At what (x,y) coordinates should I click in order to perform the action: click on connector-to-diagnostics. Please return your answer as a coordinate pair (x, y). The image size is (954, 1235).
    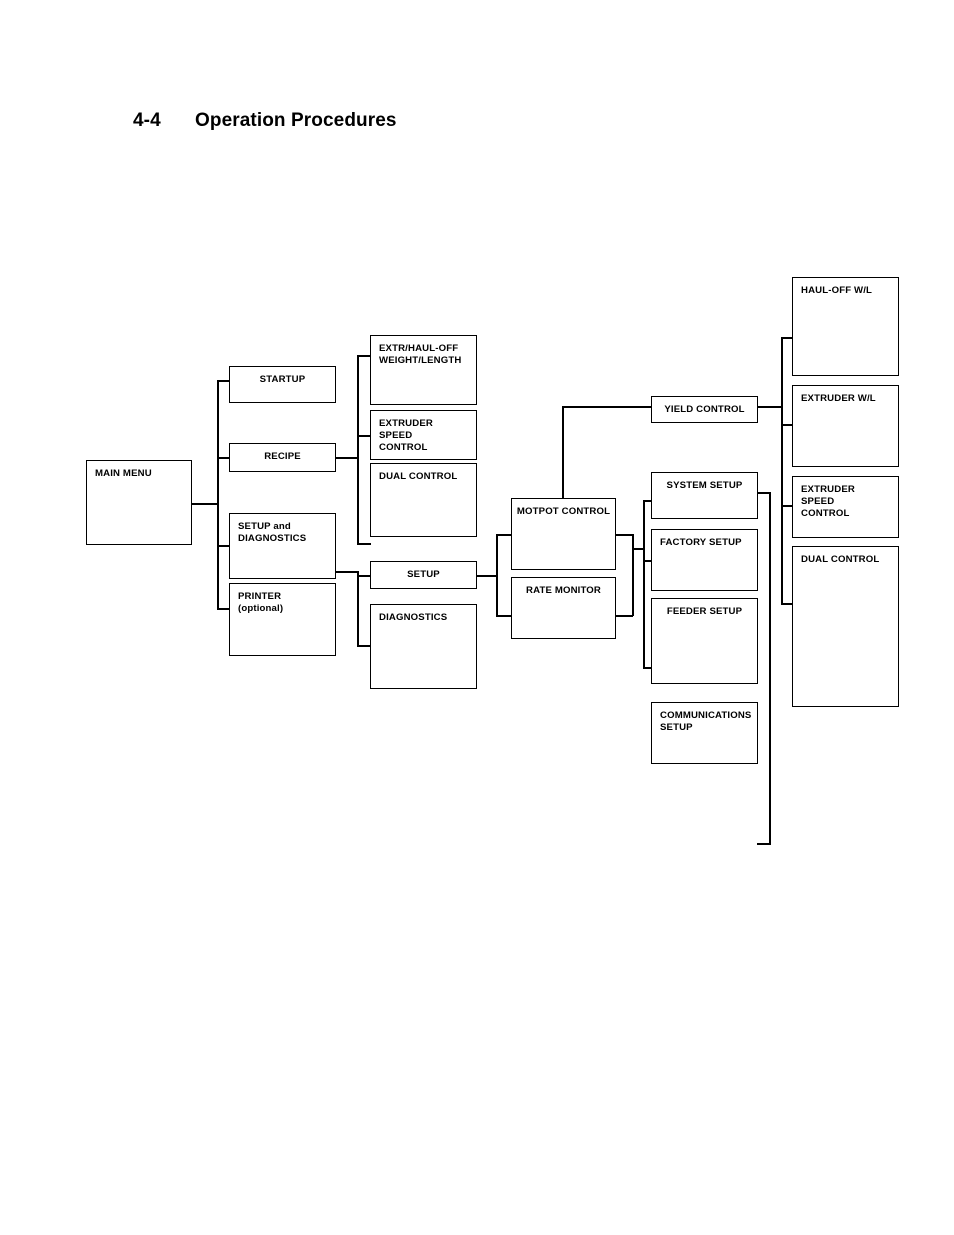
    Looking at the image, I should click on (364, 646).